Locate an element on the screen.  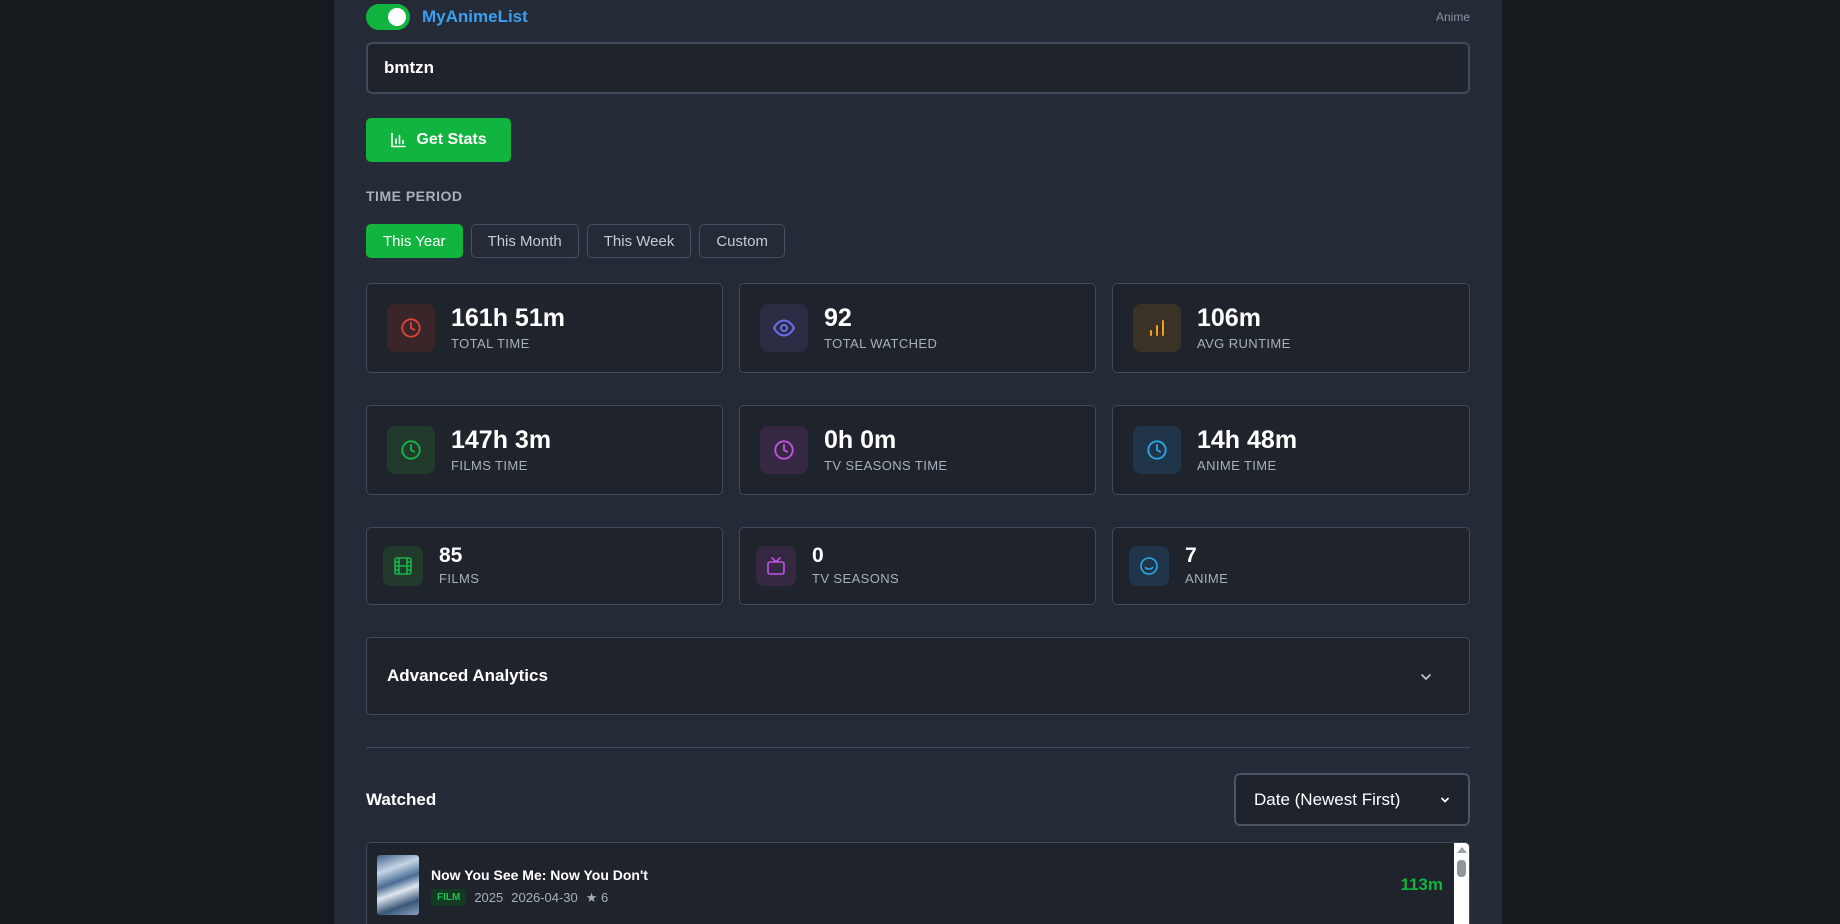
type-badge: FILM is located at coordinates (449, 897).